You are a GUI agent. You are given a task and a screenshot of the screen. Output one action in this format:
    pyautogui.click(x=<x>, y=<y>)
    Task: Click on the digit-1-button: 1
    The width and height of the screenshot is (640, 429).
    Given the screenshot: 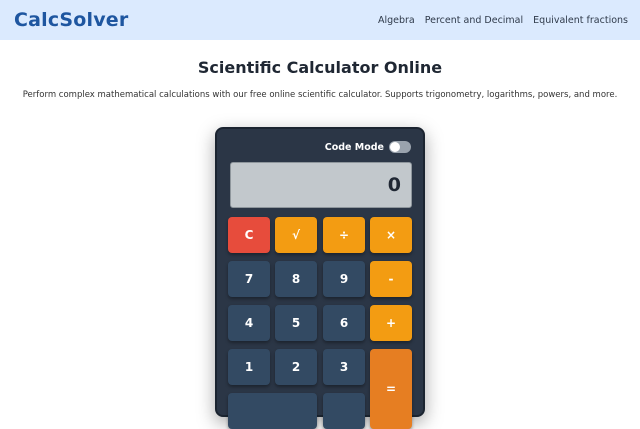 What is the action you would take?
    pyautogui.click(x=249, y=367)
    